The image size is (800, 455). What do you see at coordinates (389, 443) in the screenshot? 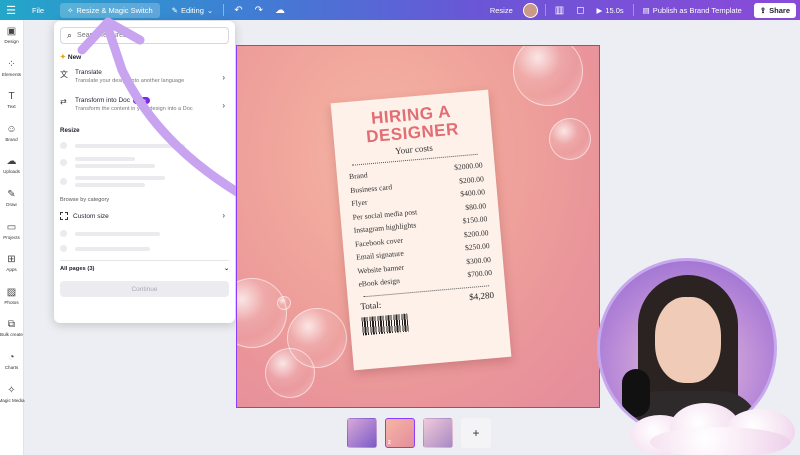
I see `page-number: 2` at bounding box center [389, 443].